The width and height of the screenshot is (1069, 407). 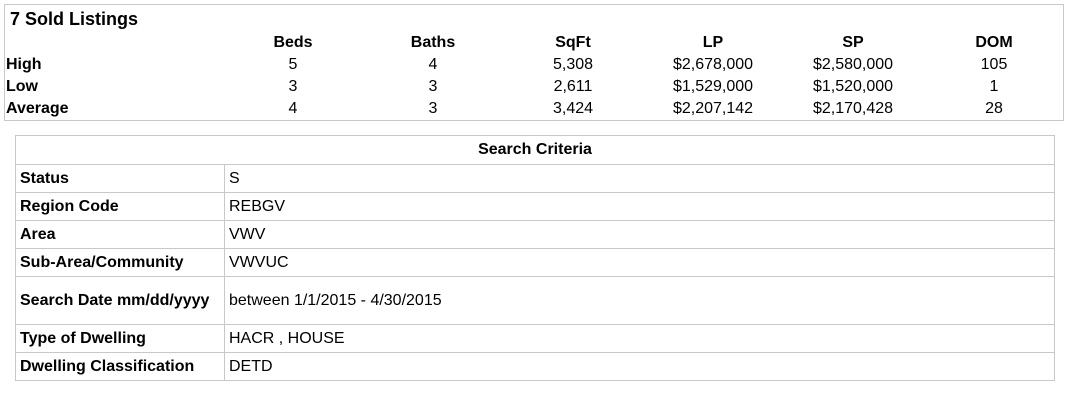 What do you see at coordinates (535, 43) in the screenshot?
I see `summary-header-row: Beds Baths SqFt LP SP DOM` at bounding box center [535, 43].